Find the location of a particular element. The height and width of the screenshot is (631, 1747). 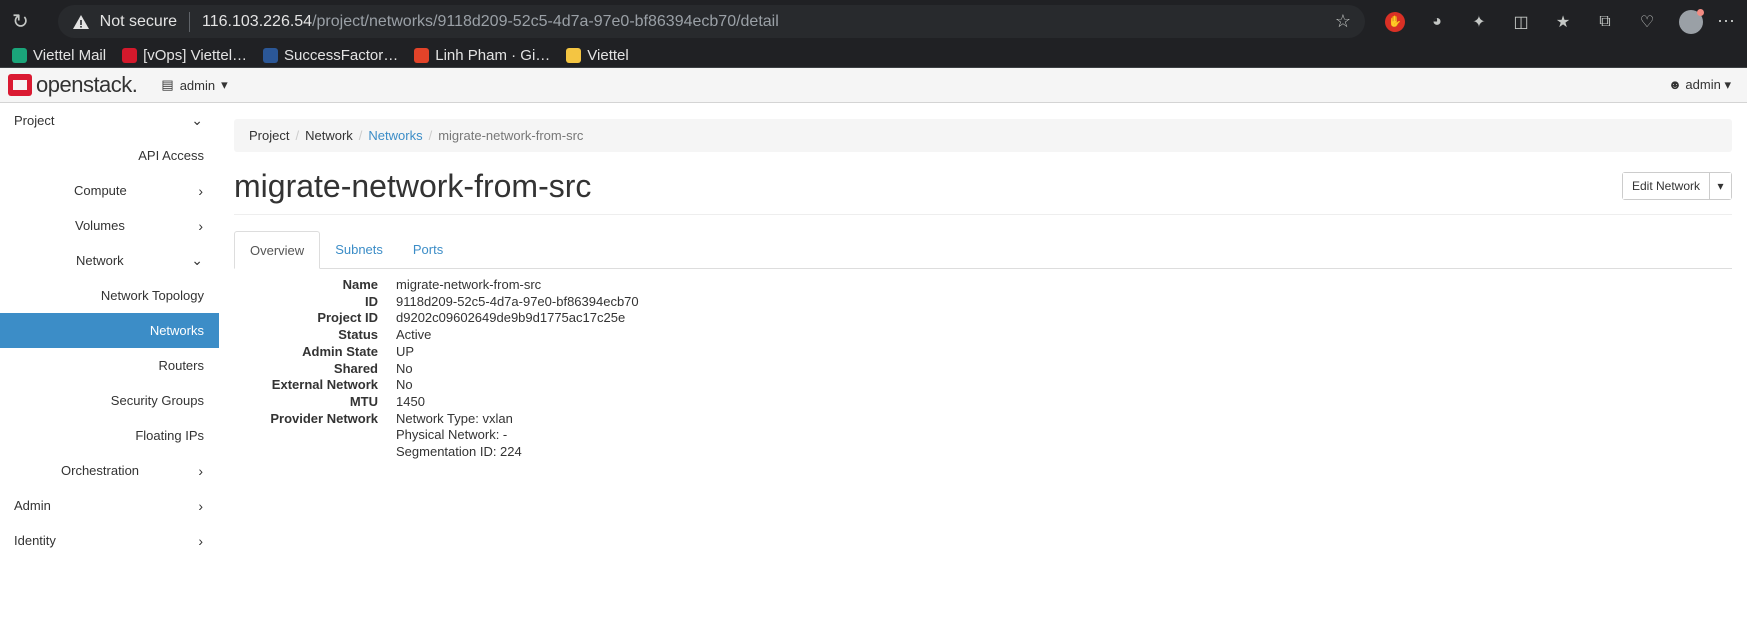

sidebar-item-networks: Networks is located at coordinates (109, 330).